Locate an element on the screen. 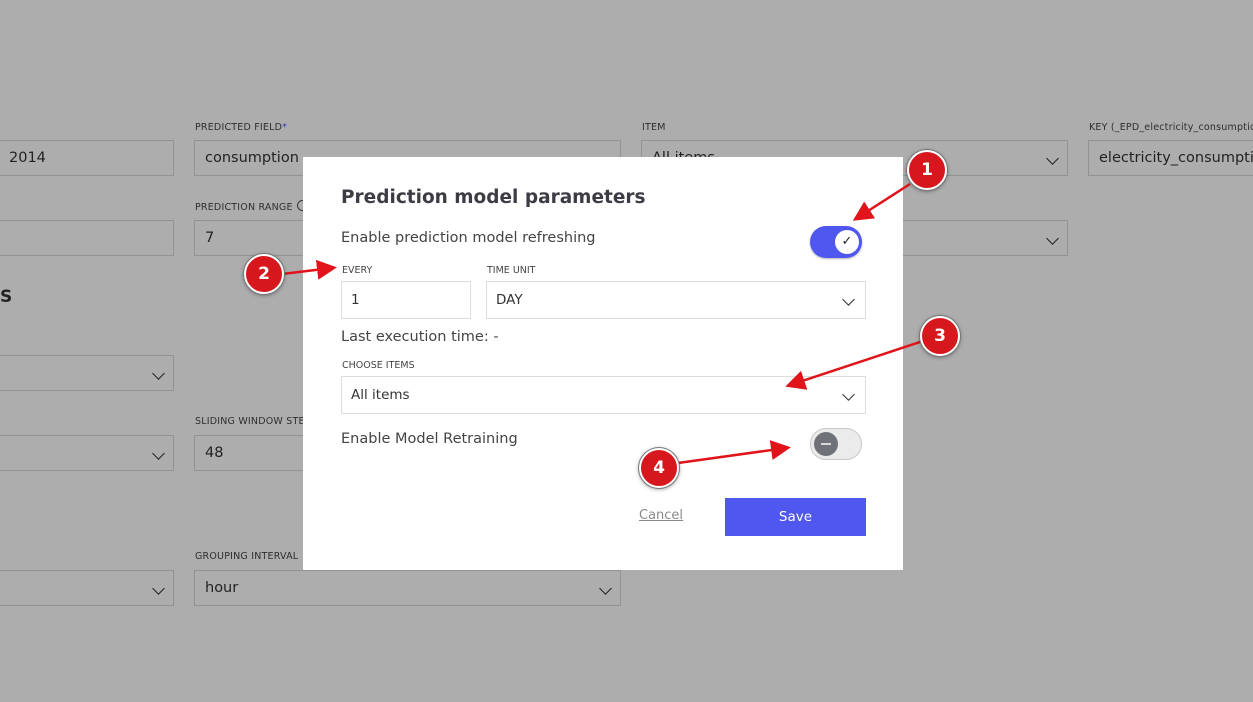 This screenshot has height=702, width=1253. annotation-badge-1: 1 is located at coordinates (927, 170).